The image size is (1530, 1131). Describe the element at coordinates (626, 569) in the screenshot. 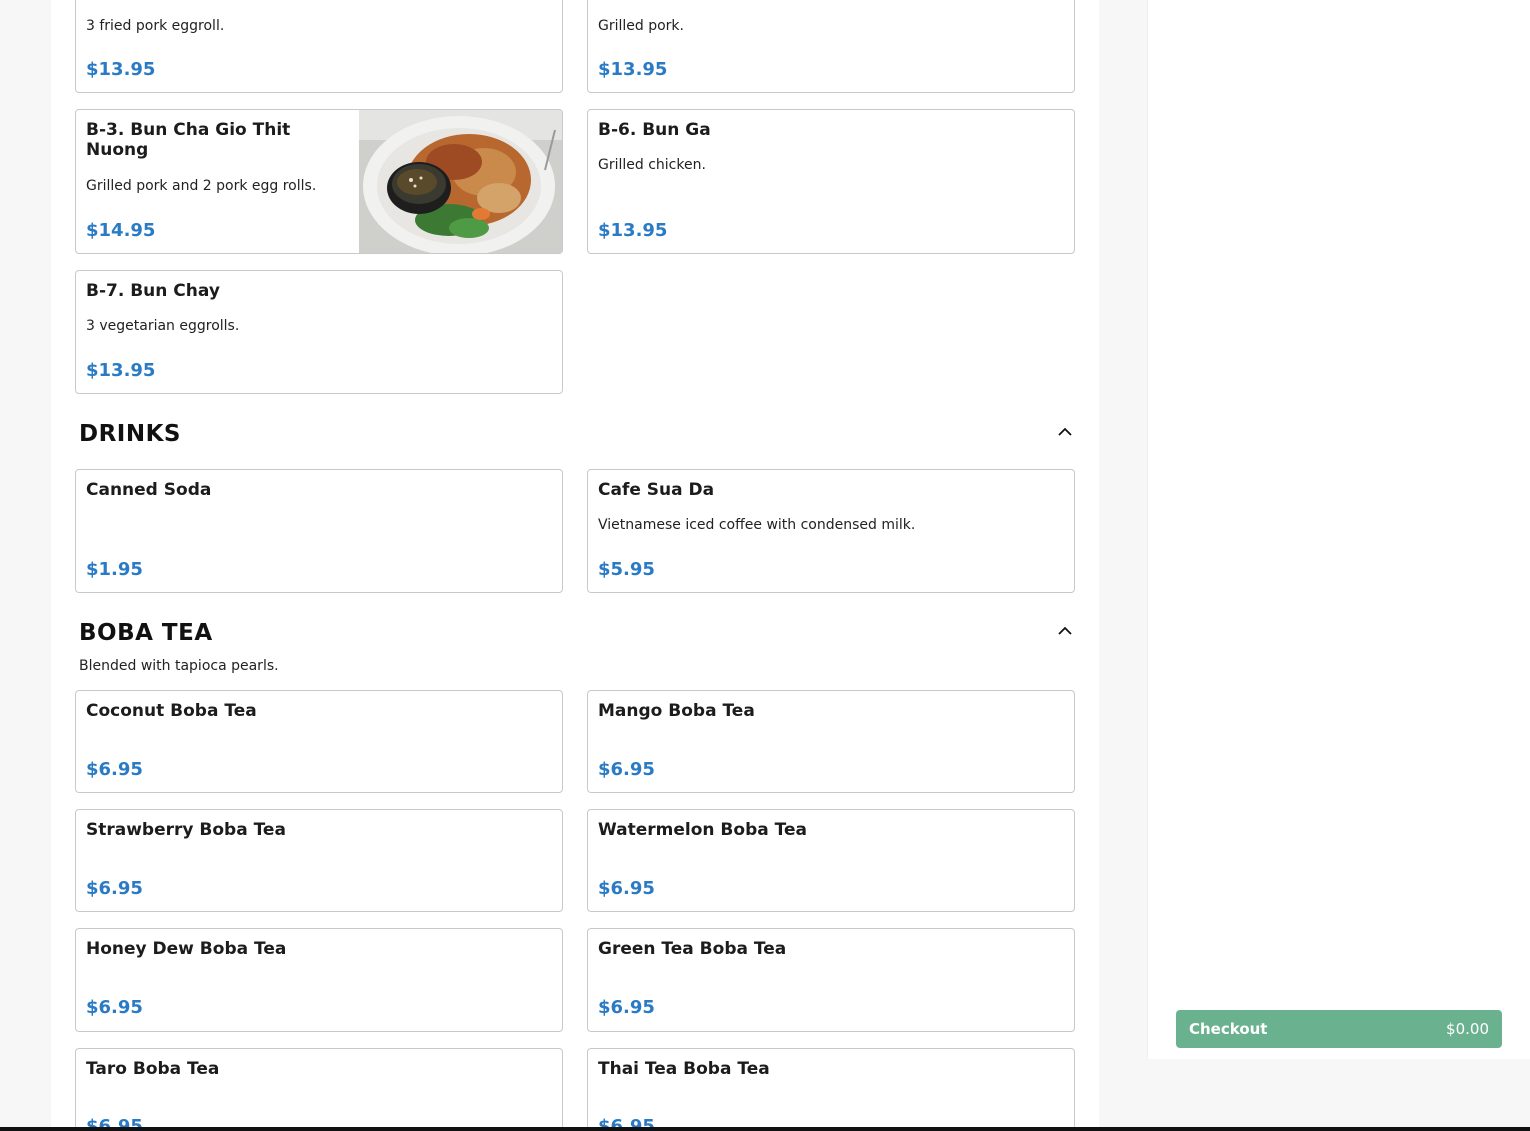

I see `item-price: $5.95` at that location.